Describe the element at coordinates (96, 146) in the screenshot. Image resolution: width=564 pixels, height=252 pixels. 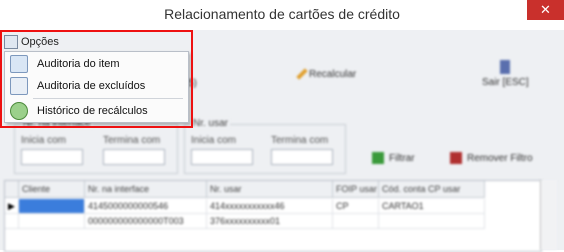
I see `filter-group-interface: Nr. na interface Inicia com Termina com` at that location.